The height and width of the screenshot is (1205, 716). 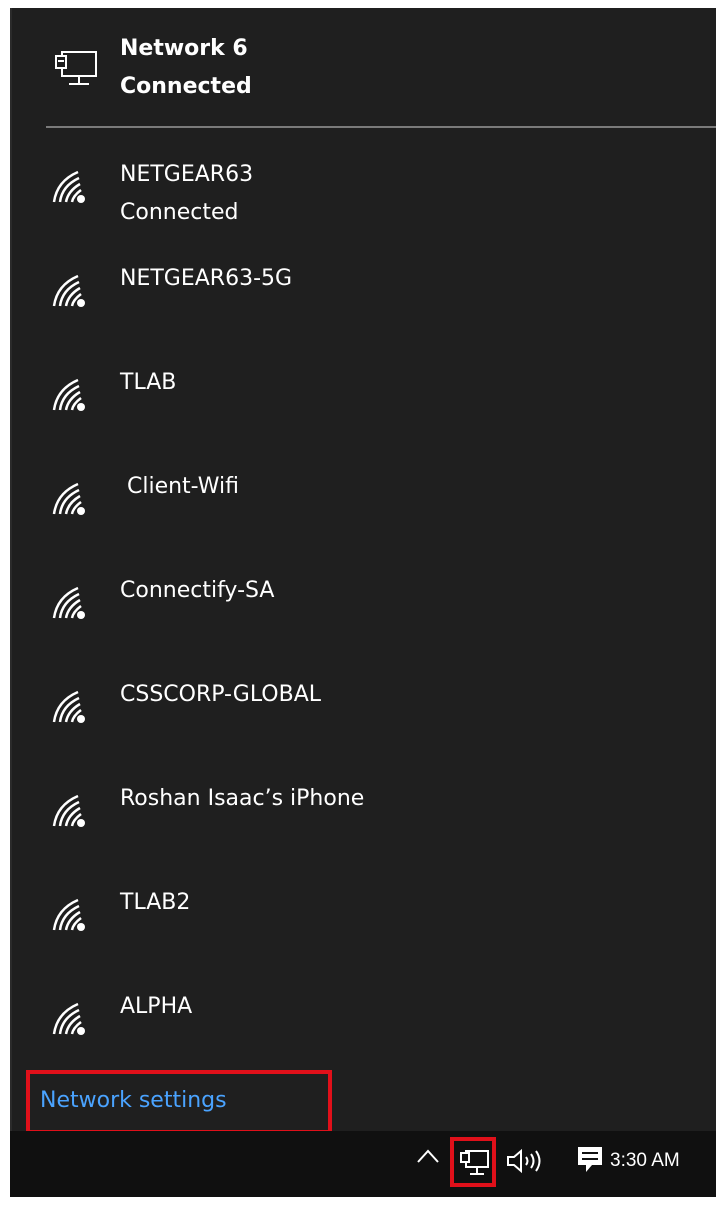 I want to click on wifi-network-name: NETGEAR63, so click(x=187, y=174).